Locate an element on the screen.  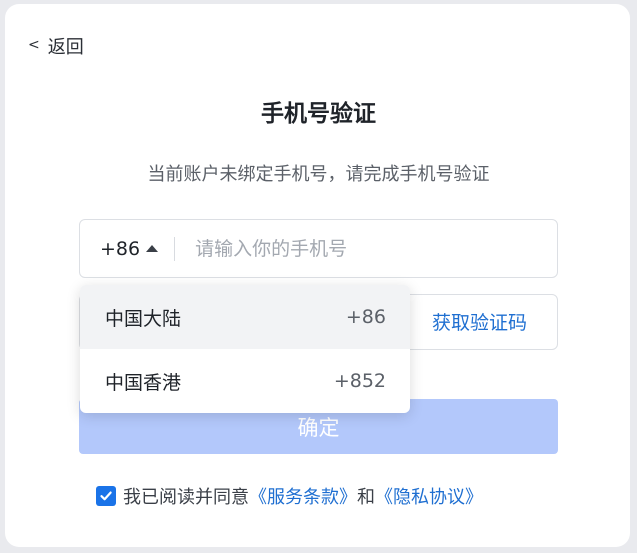
country-code-selector: +86 is located at coordinates (119, 248).